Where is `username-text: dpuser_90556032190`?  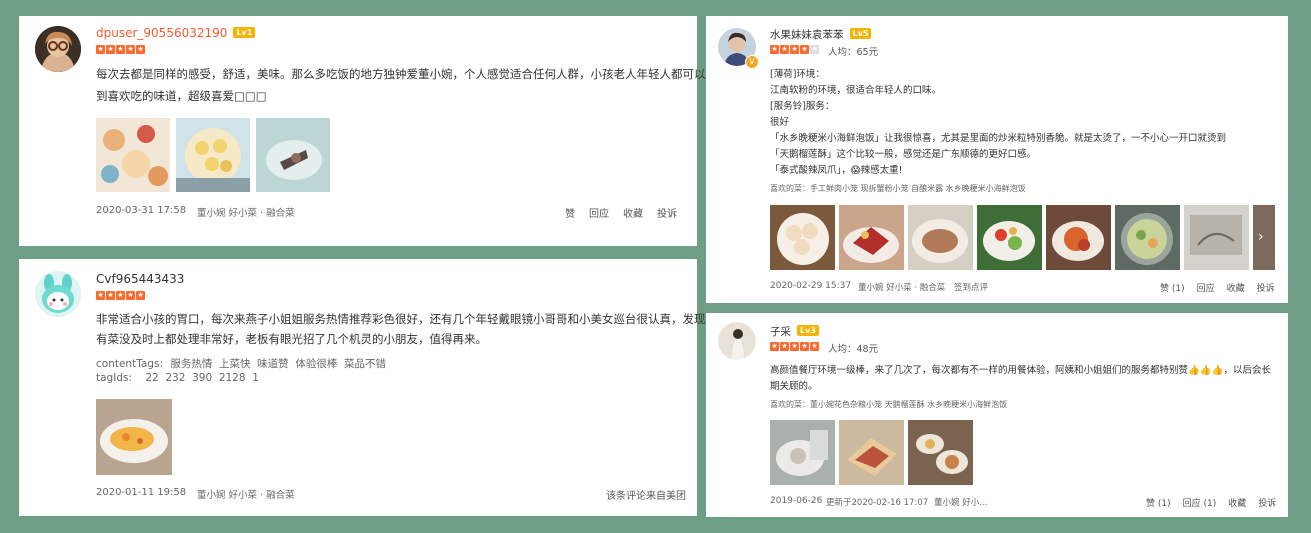
username-text: dpuser_90556032190 is located at coordinates (161, 33).